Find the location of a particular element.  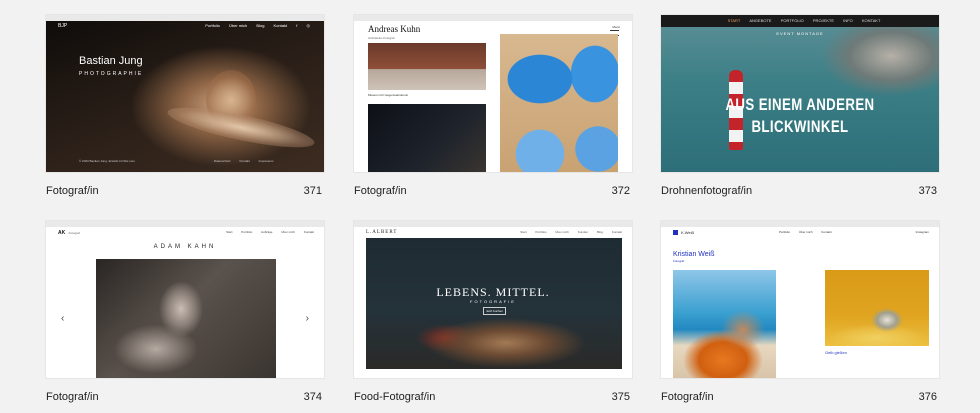

site-name: ADAM KAHN is located at coordinates (185, 247).